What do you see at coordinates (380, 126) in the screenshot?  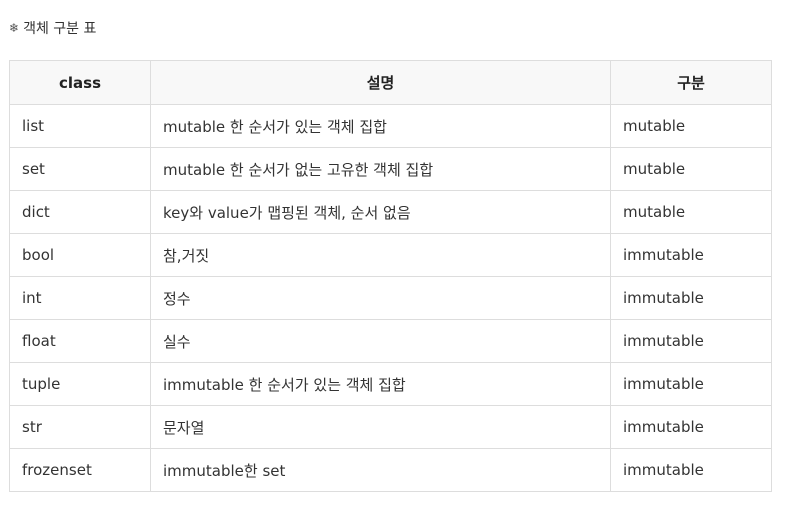 I see `description-cell: mutable 한 순서가 있는 객체 집합` at bounding box center [380, 126].